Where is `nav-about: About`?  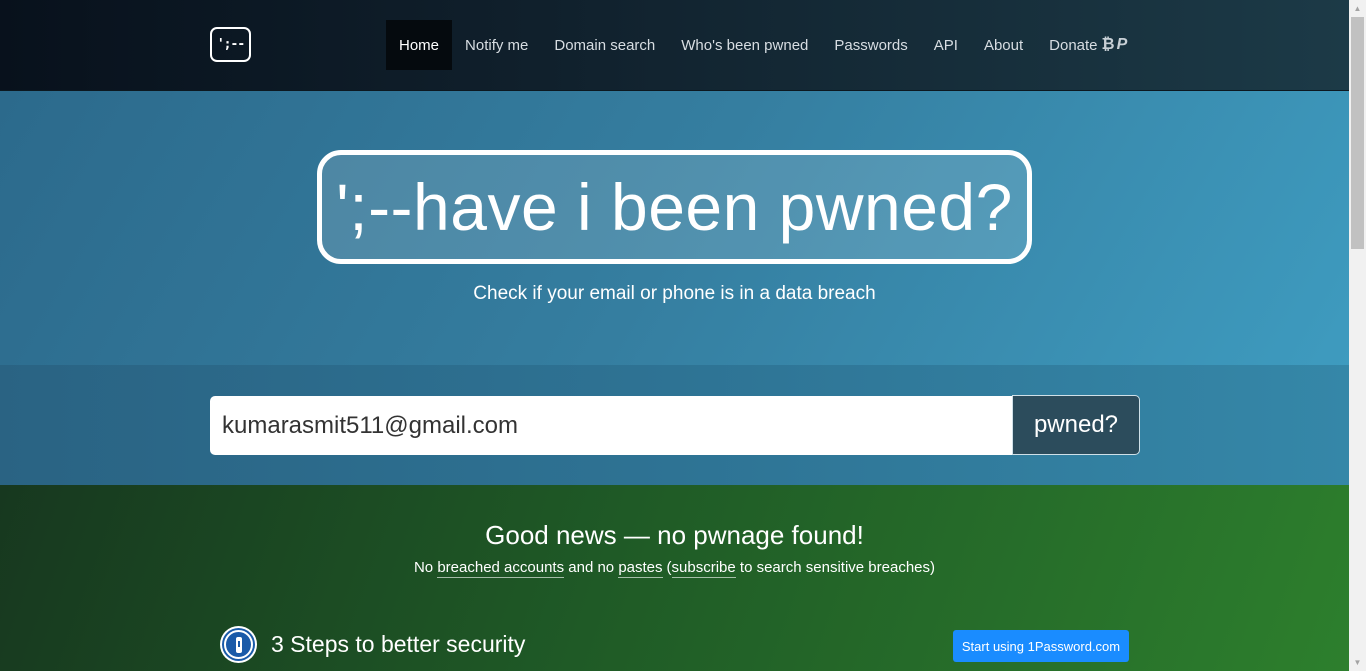 nav-about: About is located at coordinates (1003, 45).